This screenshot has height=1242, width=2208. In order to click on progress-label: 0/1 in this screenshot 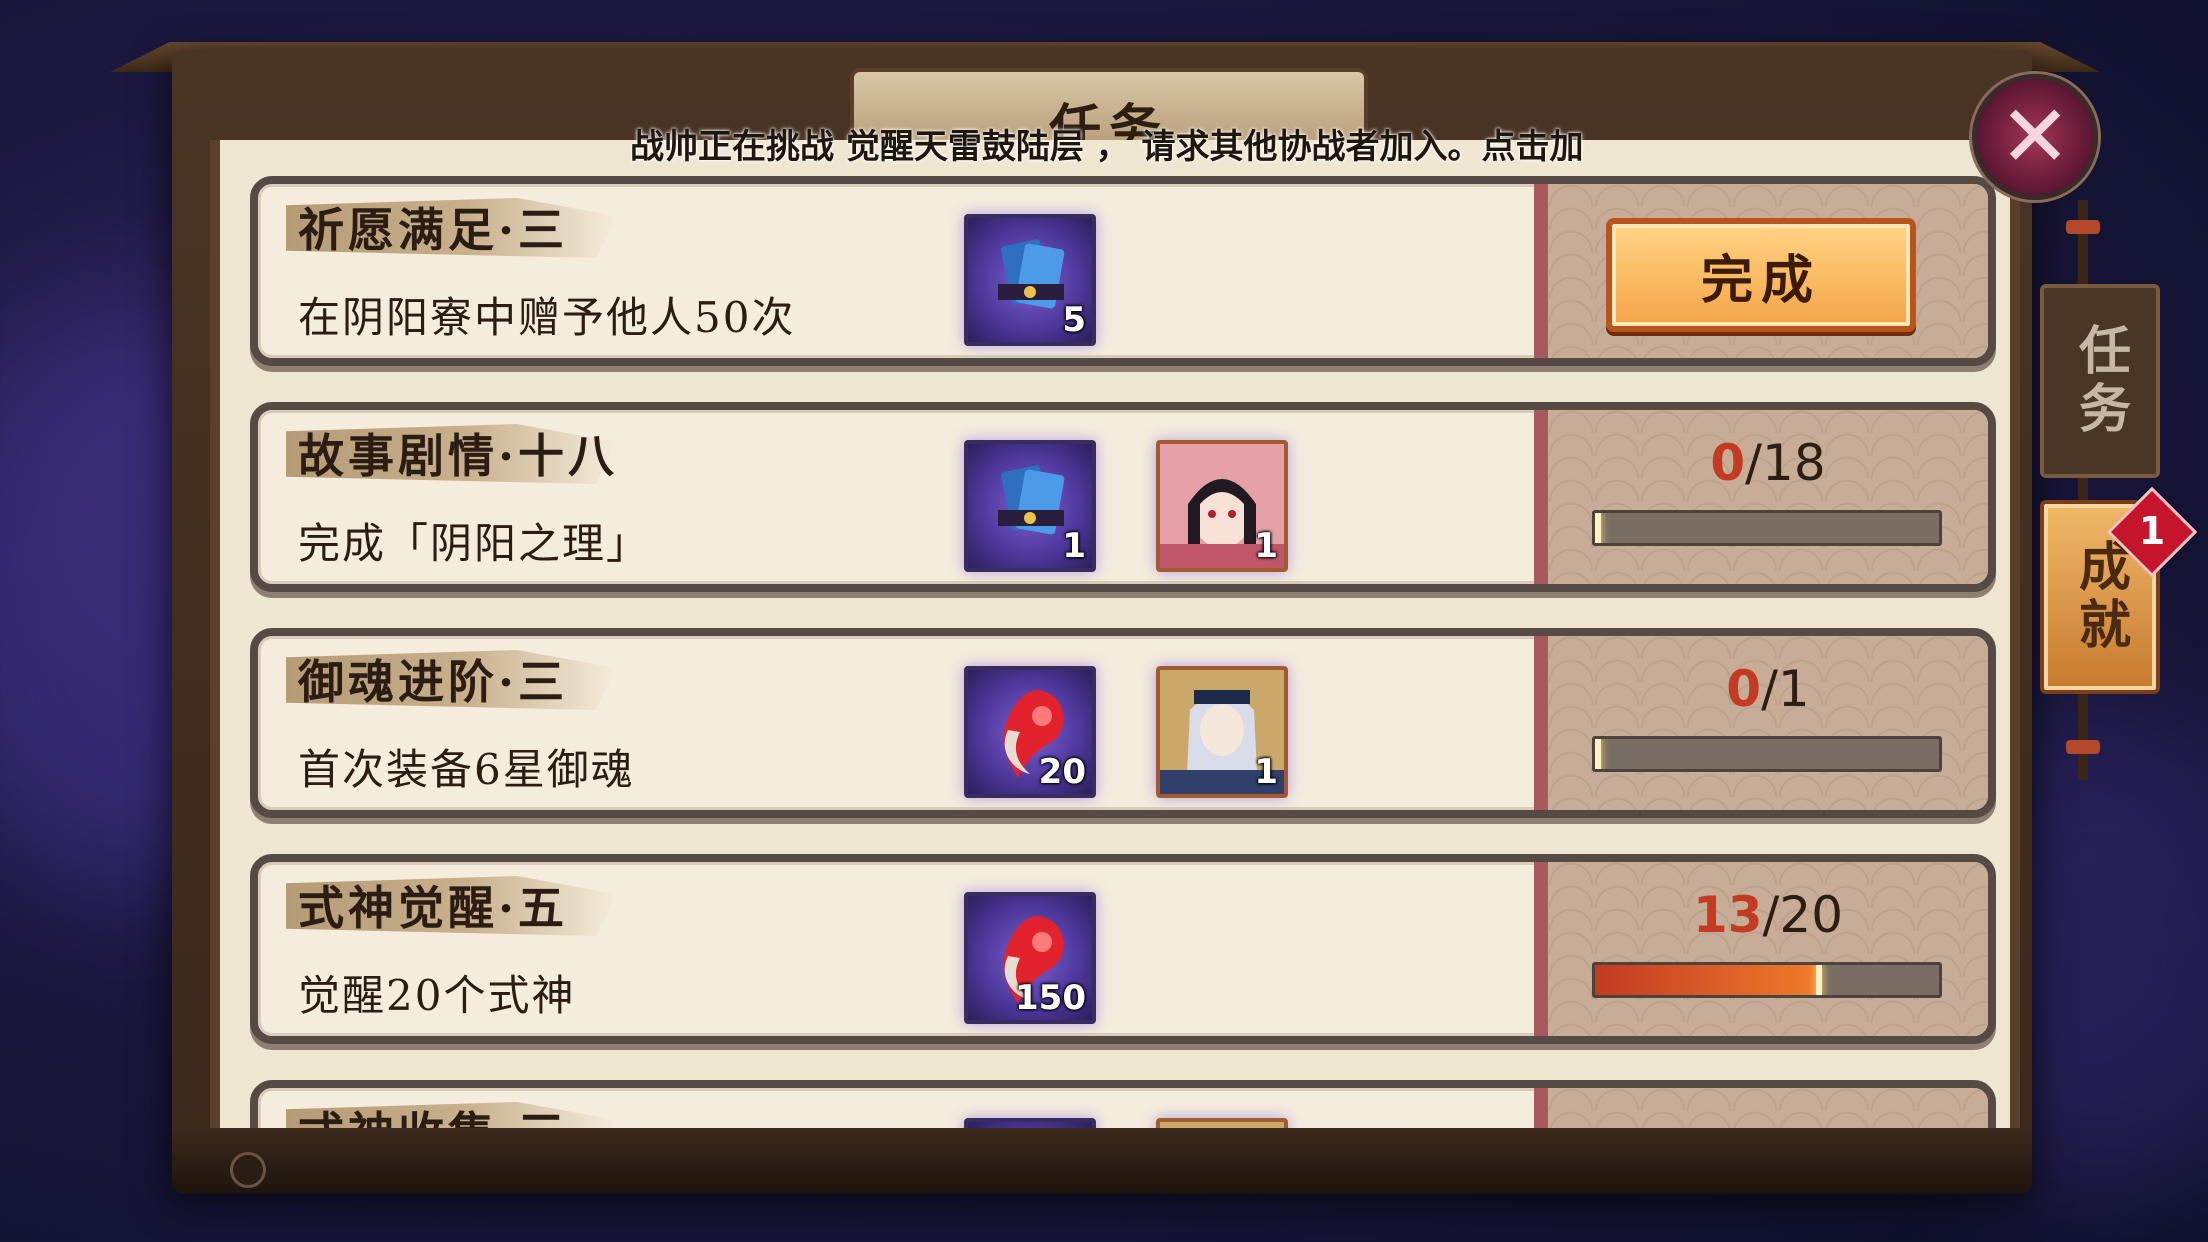, I will do `click(1768, 689)`.